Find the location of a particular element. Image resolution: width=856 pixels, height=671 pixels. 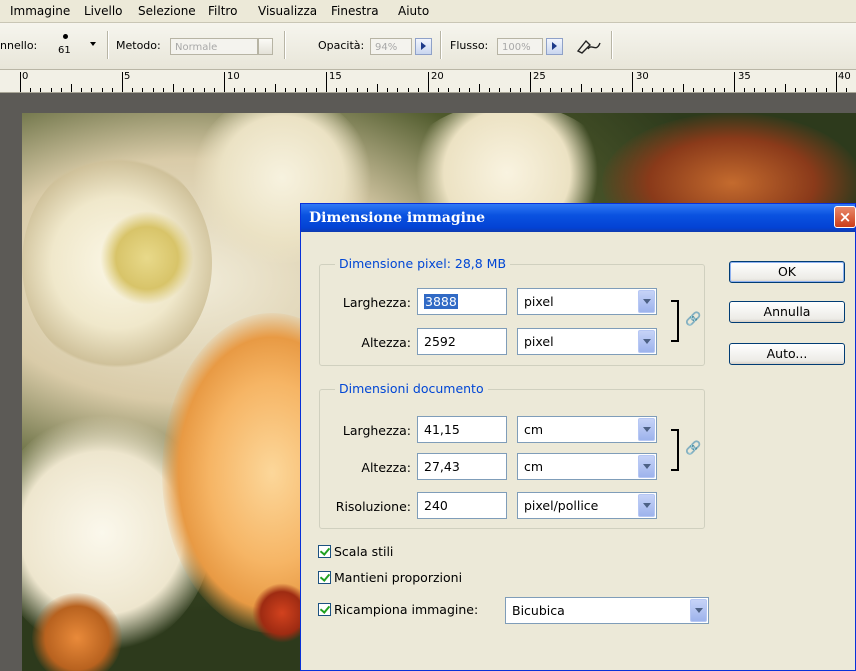

pixel-width-value: 3888 is located at coordinates (441, 301).